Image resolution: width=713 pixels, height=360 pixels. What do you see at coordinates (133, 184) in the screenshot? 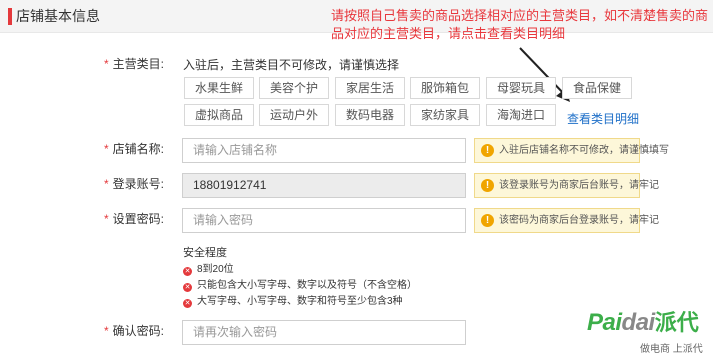
I see `account-label: * 登录账号:` at bounding box center [133, 184].